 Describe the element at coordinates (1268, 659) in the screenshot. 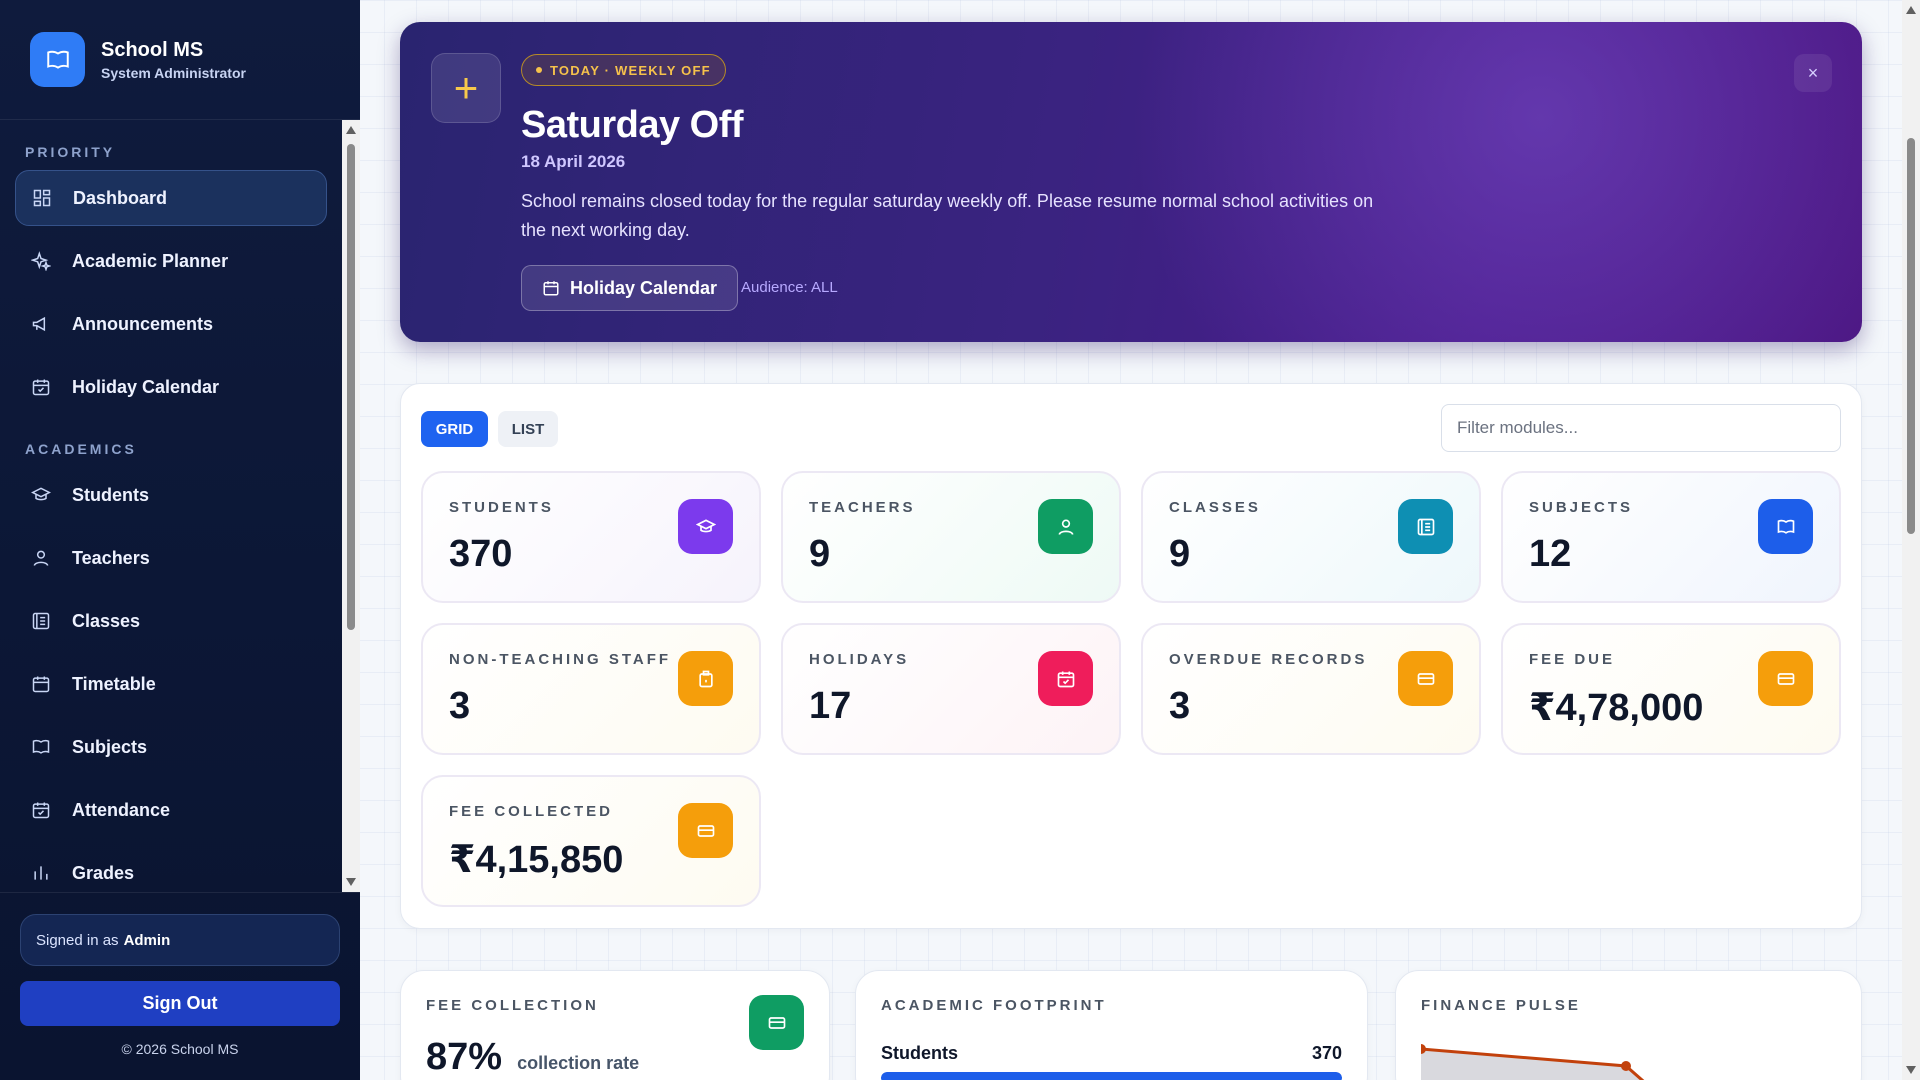

I see `stat-label: OVERDUE RECORDS` at that location.